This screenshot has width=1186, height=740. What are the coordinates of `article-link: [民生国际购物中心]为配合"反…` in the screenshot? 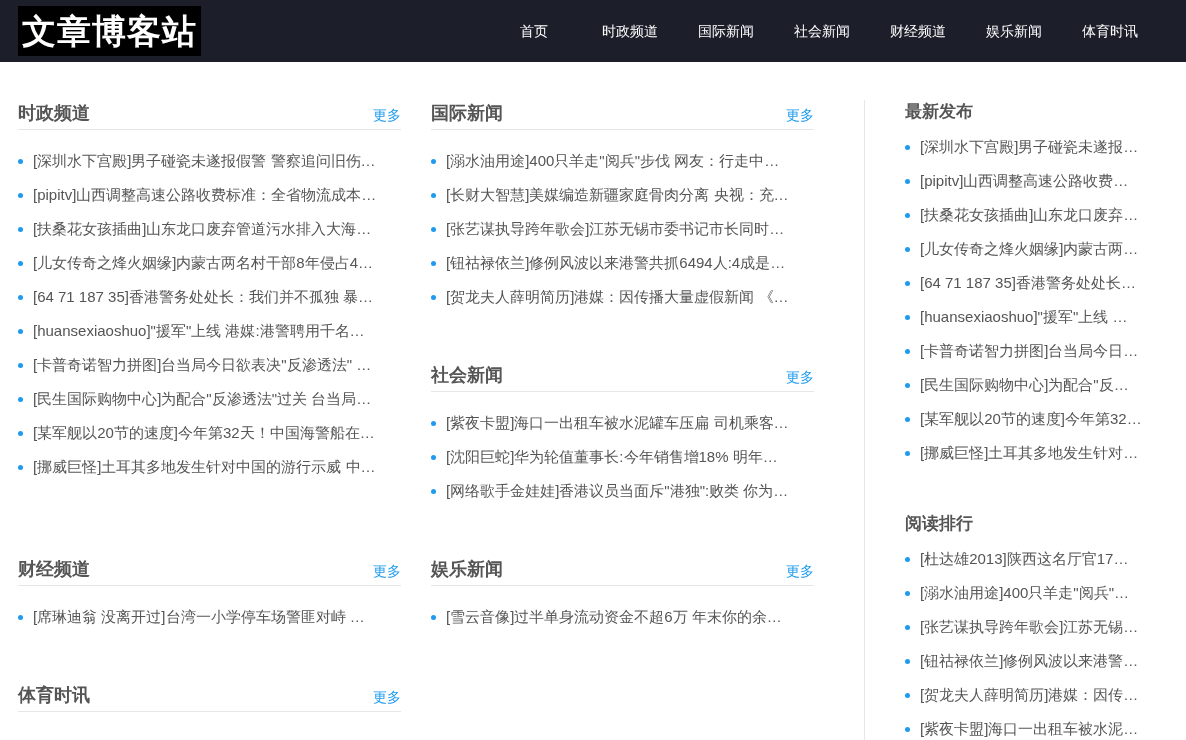 It's located at (1024, 385).